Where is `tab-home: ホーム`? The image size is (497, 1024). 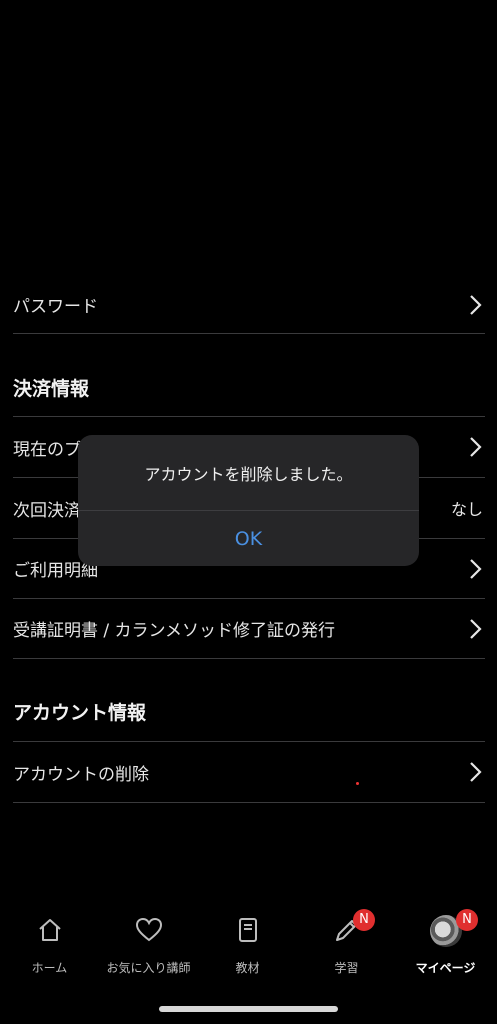
tab-home: ホーム is located at coordinates (49, 945).